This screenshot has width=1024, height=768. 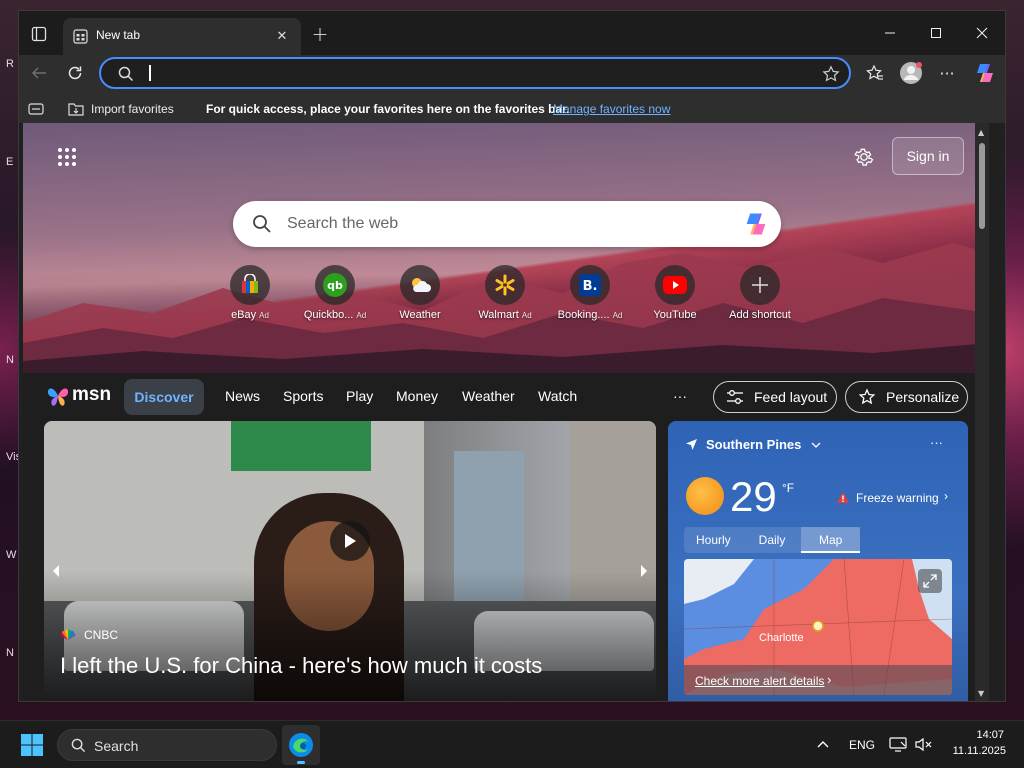 What do you see at coordinates (91, 395) in the screenshot?
I see `msn-logo: msn` at bounding box center [91, 395].